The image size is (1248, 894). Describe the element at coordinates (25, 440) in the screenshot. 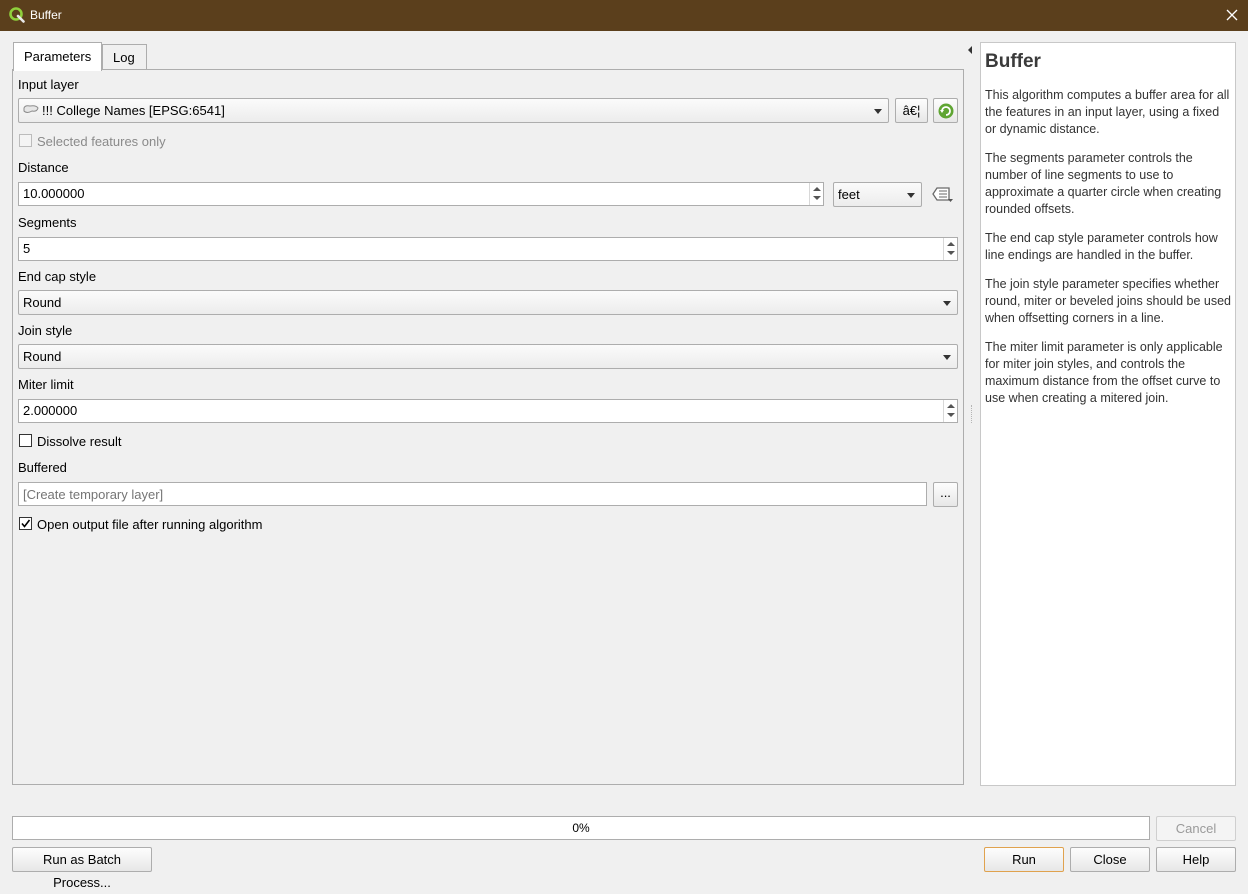

I see `dissolve-result-checkbox` at that location.